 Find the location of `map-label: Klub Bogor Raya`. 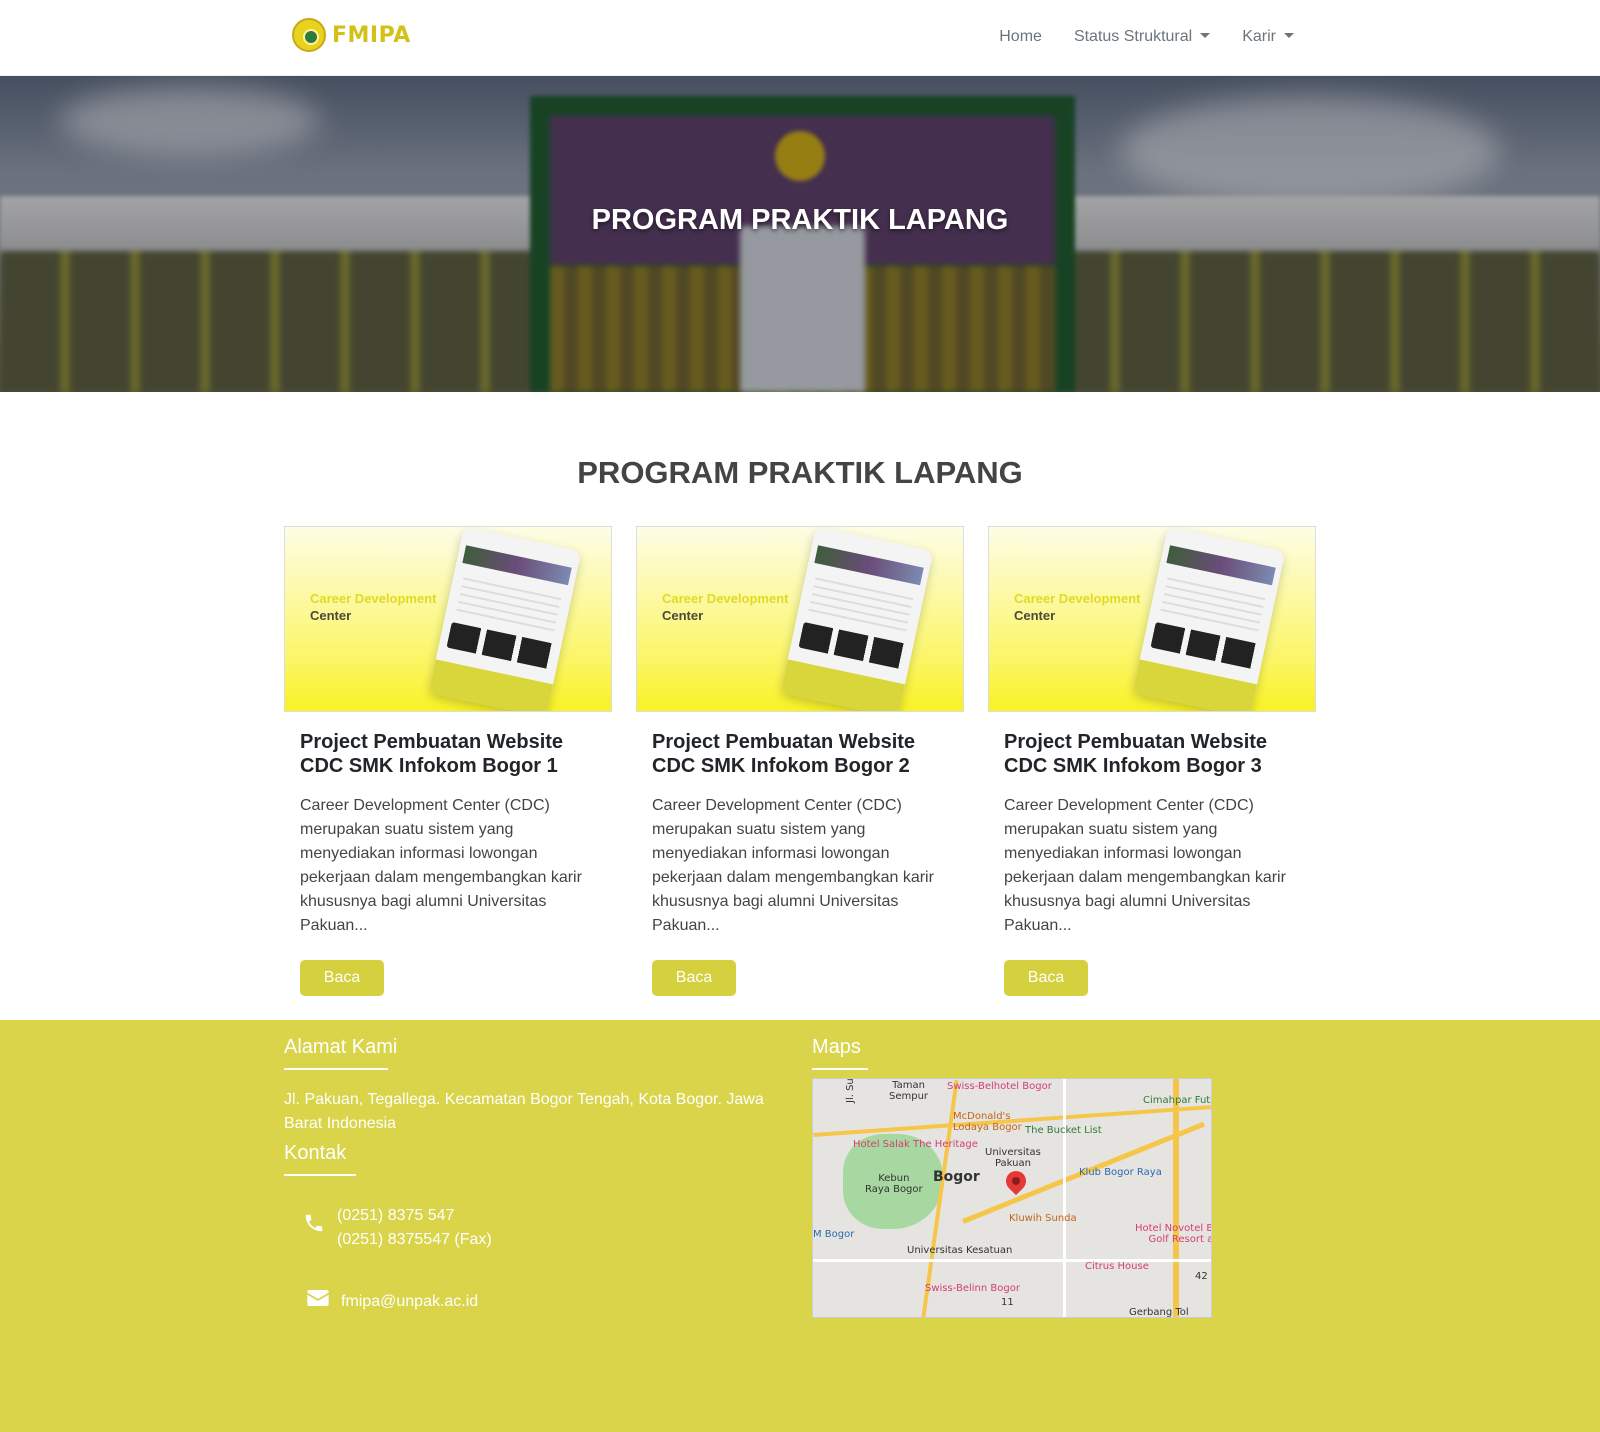

map-label: Klub Bogor Raya is located at coordinates (1120, 1172).